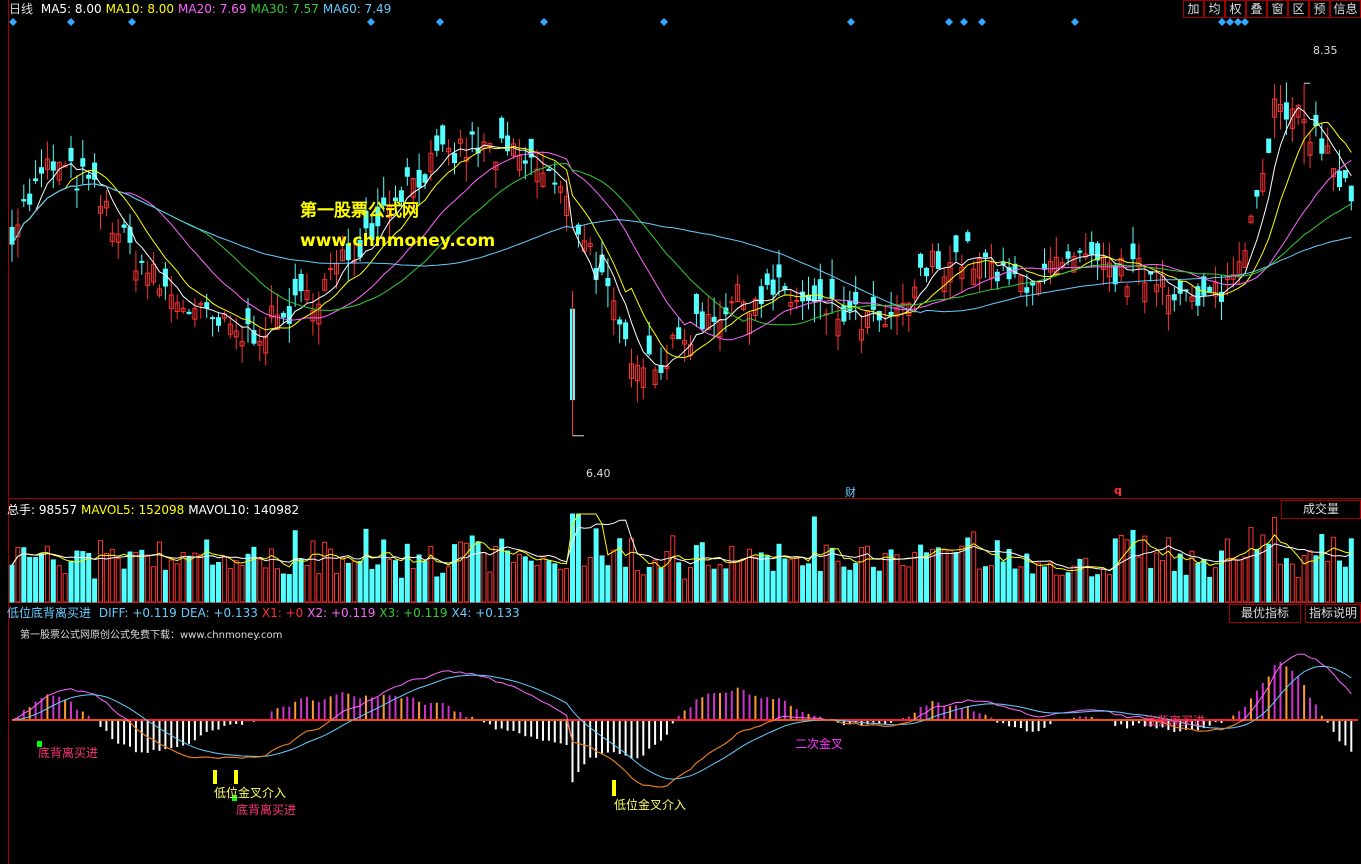 This screenshot has width=1361, height=864. I want to click on toolbar-button-5: 区, so click(1298, 9).